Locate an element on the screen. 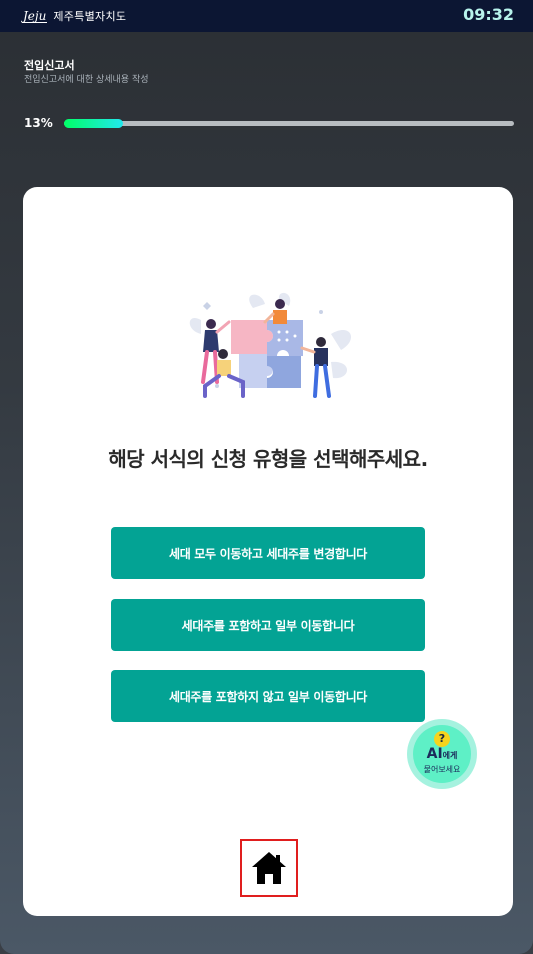  progress-fill is located at coordinates (93, 123).